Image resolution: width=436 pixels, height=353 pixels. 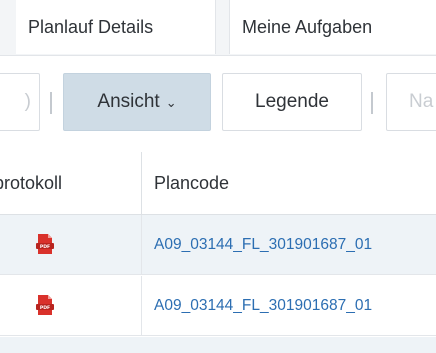 I want to click on partial-button-label: Na, so click(x=421, y=101).